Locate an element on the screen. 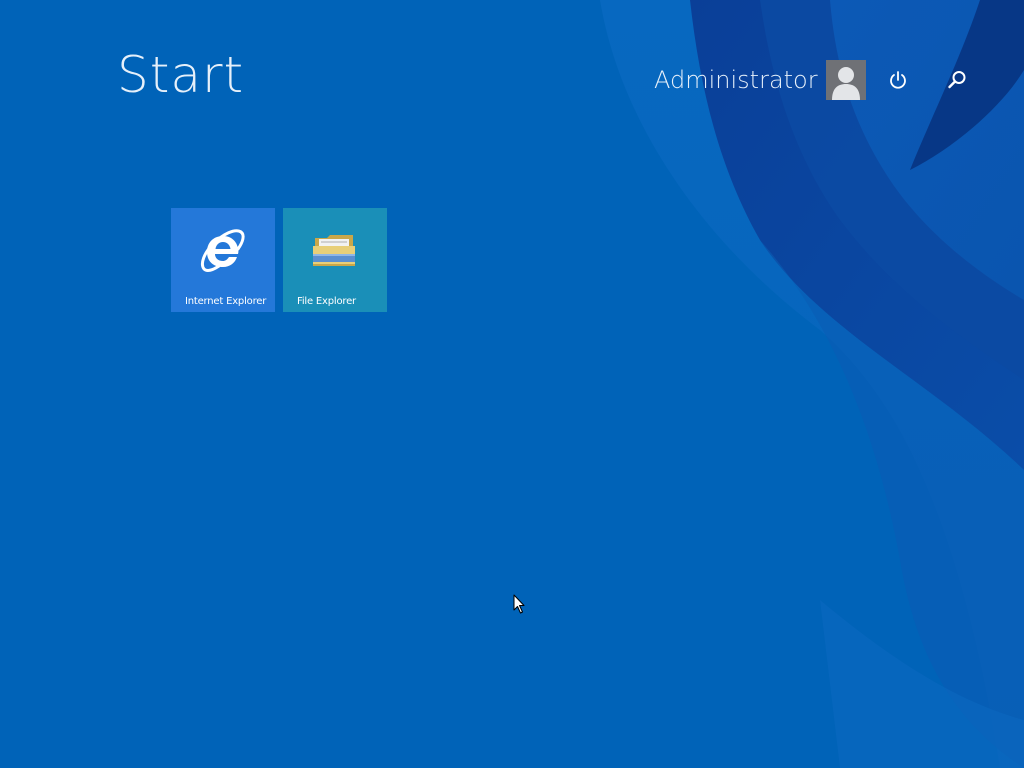 This screenshot has height=768, width=1024. tile-label: Internet Explorer is located at coordinates (226, 301).